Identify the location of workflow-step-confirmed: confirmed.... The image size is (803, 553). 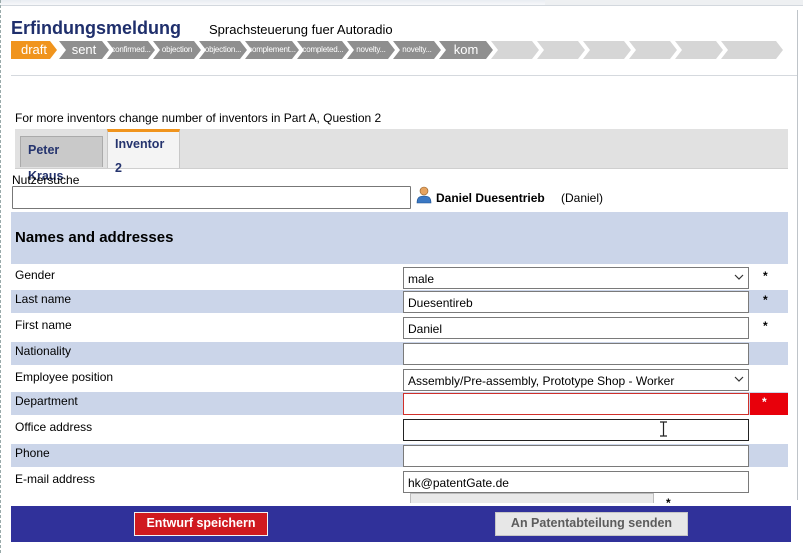
(131, 50).